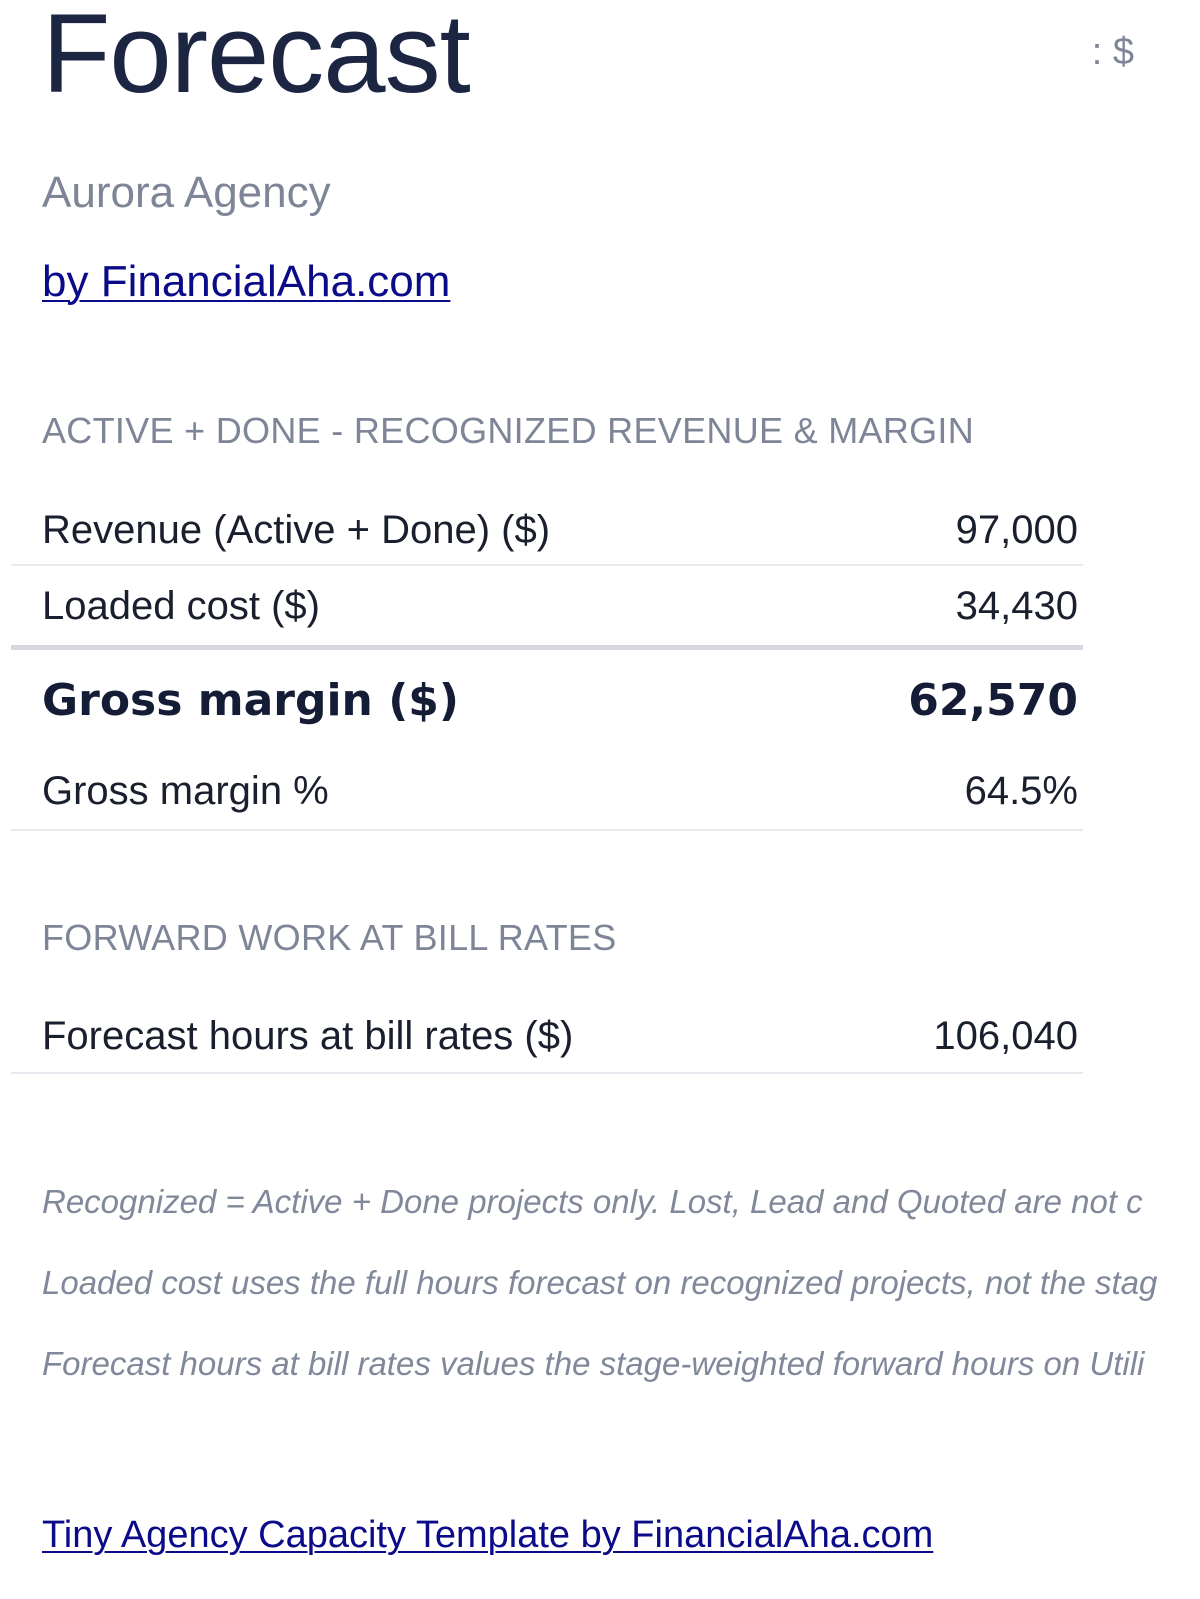 This screenshot has height=1599, width=1200. What do you see at coordinates (547, 608) in the screenshot?
I see `loaded-cost-row: Loaded cost ($) 34,430` at bounding box center [547, 608].